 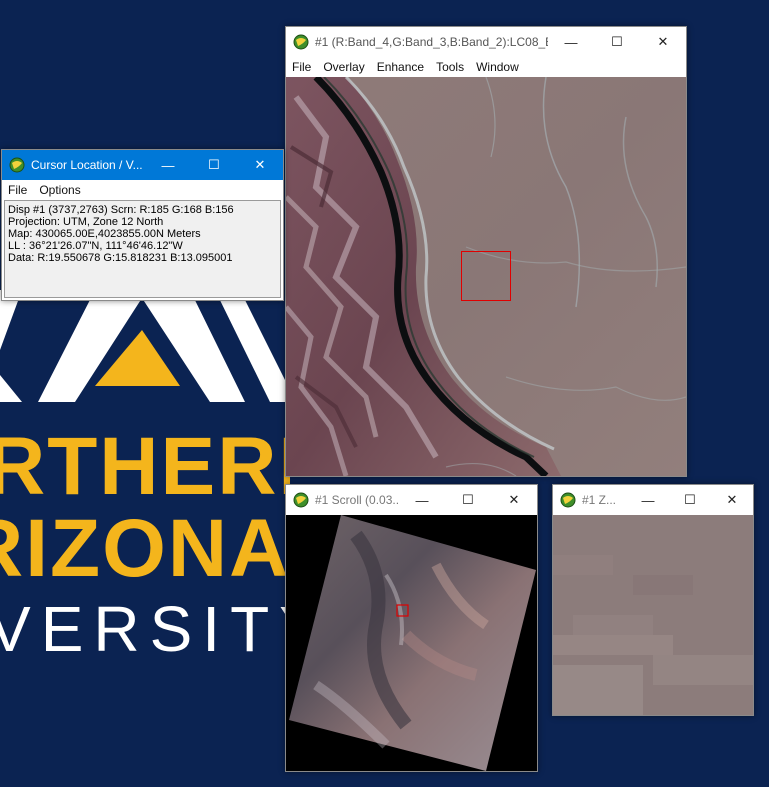 I want to click on zoom-region-box, so click(x=486, y=276).